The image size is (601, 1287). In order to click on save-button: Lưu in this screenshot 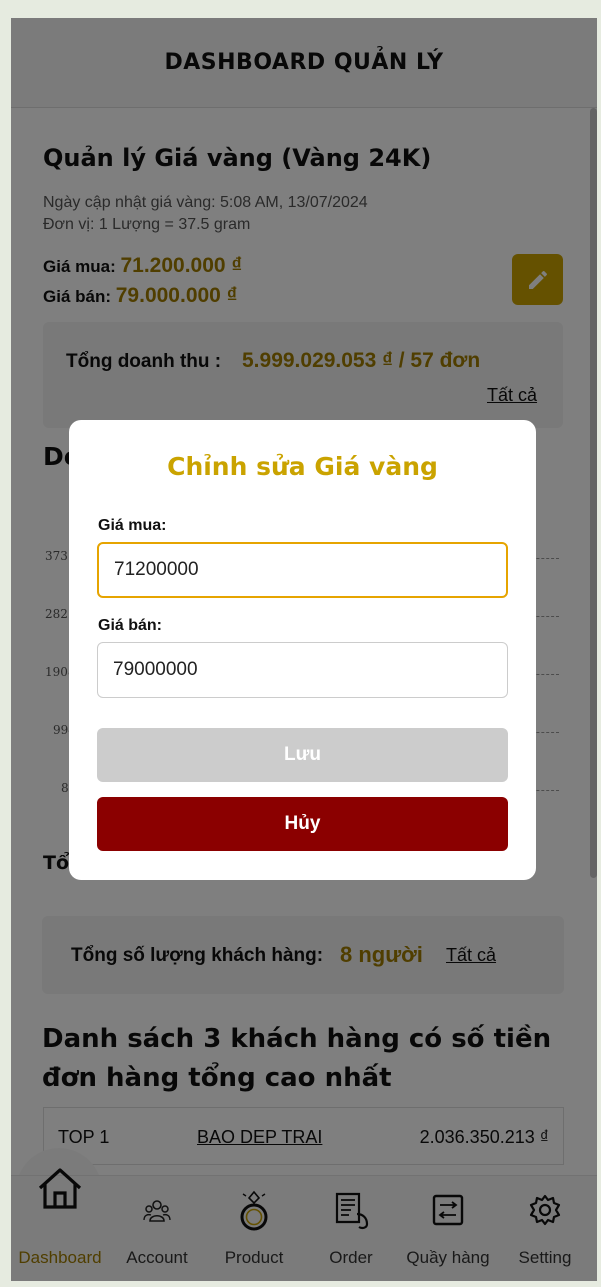, I will do `click(302, 755)`.